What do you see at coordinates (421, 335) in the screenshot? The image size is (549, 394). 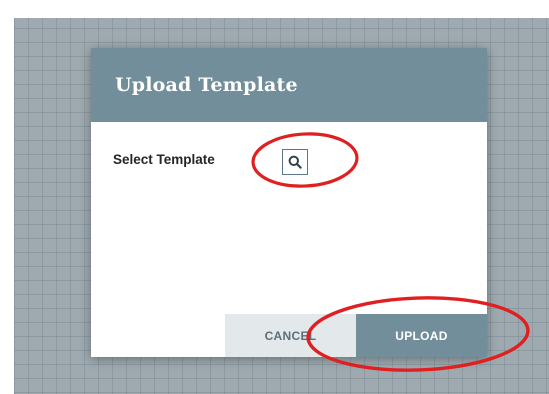 I see `upload-button: UPLOAD` at bounding box center [421, 335].